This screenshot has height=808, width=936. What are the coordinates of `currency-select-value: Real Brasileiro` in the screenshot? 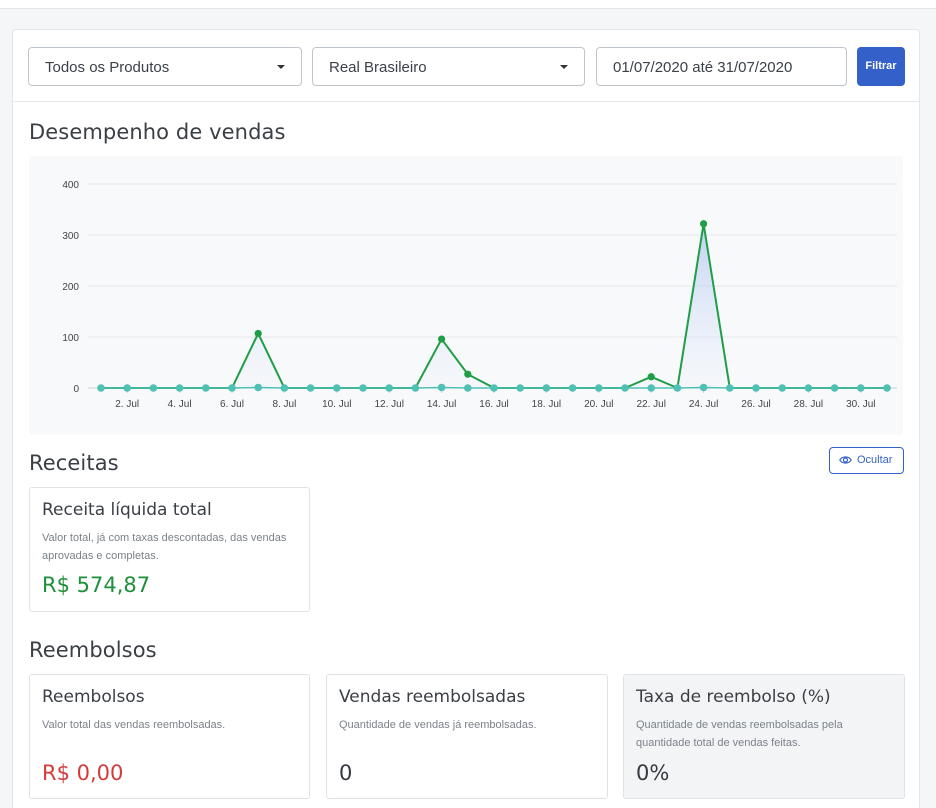 It's located at (378, 67).